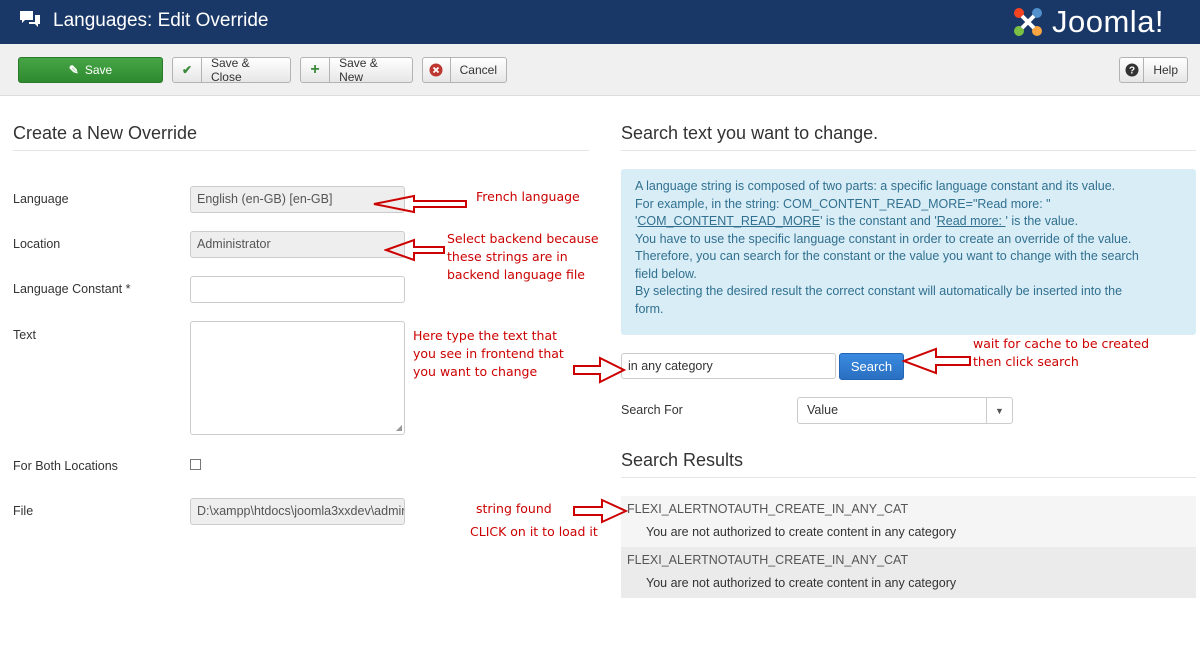 This screenshot has width=1200, height=646. I want to click on resize-handle-icon: ◢, so click(399, 427).